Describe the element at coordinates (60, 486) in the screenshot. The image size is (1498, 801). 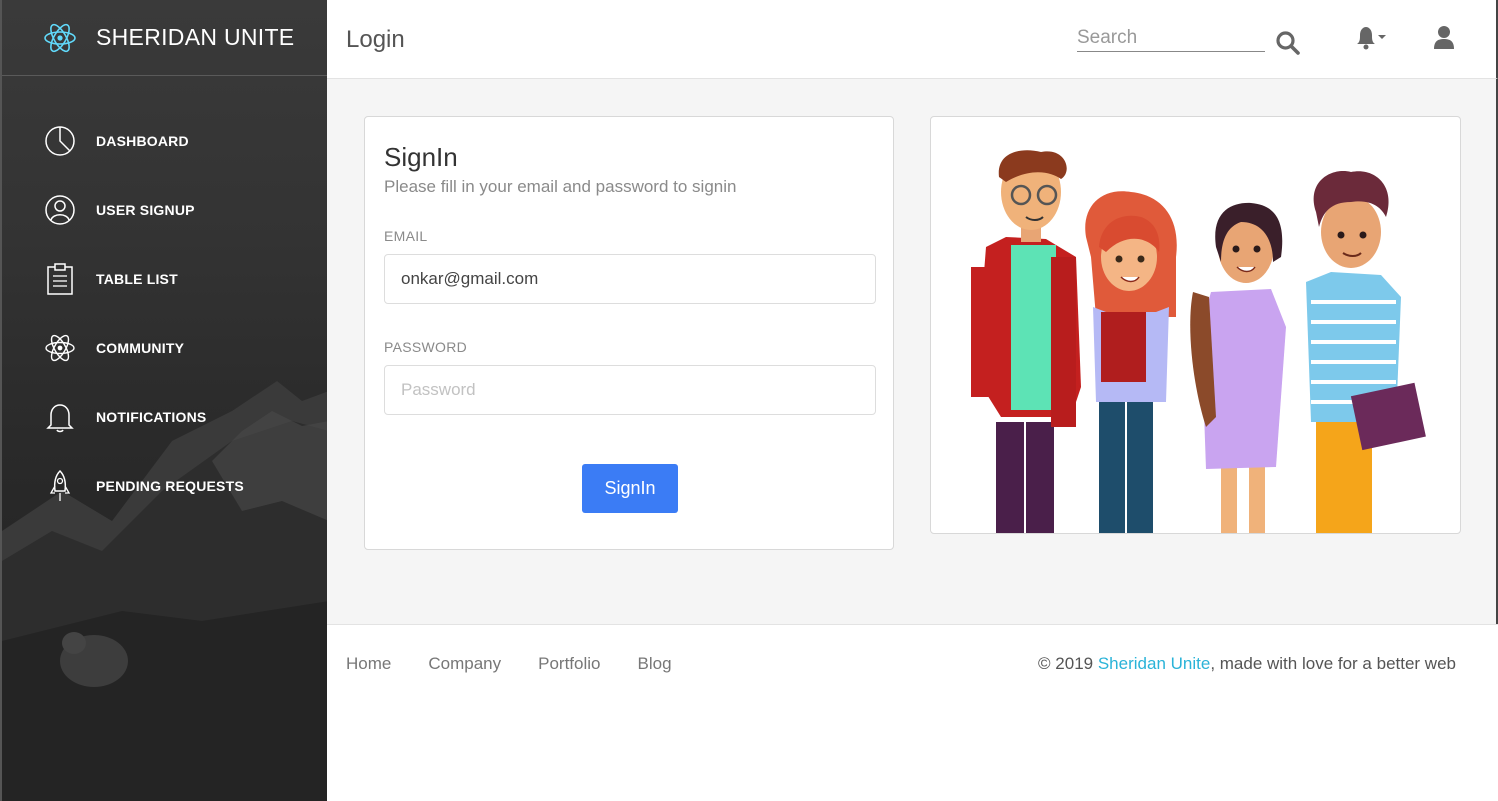
I see `rocket-icon` at that location.